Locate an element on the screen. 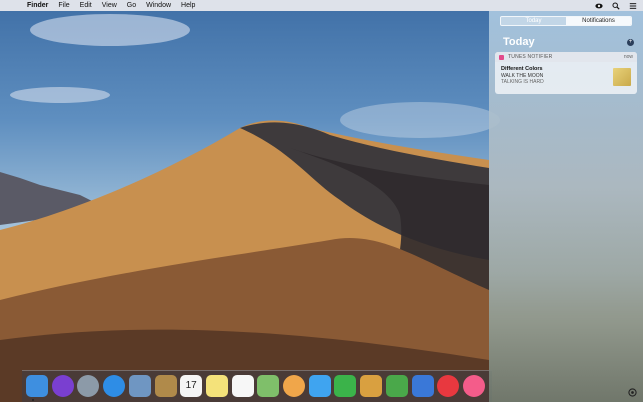 The height and width of the screenshot is (402, 643). menu-help: Help is located at coordinates (188, 5).